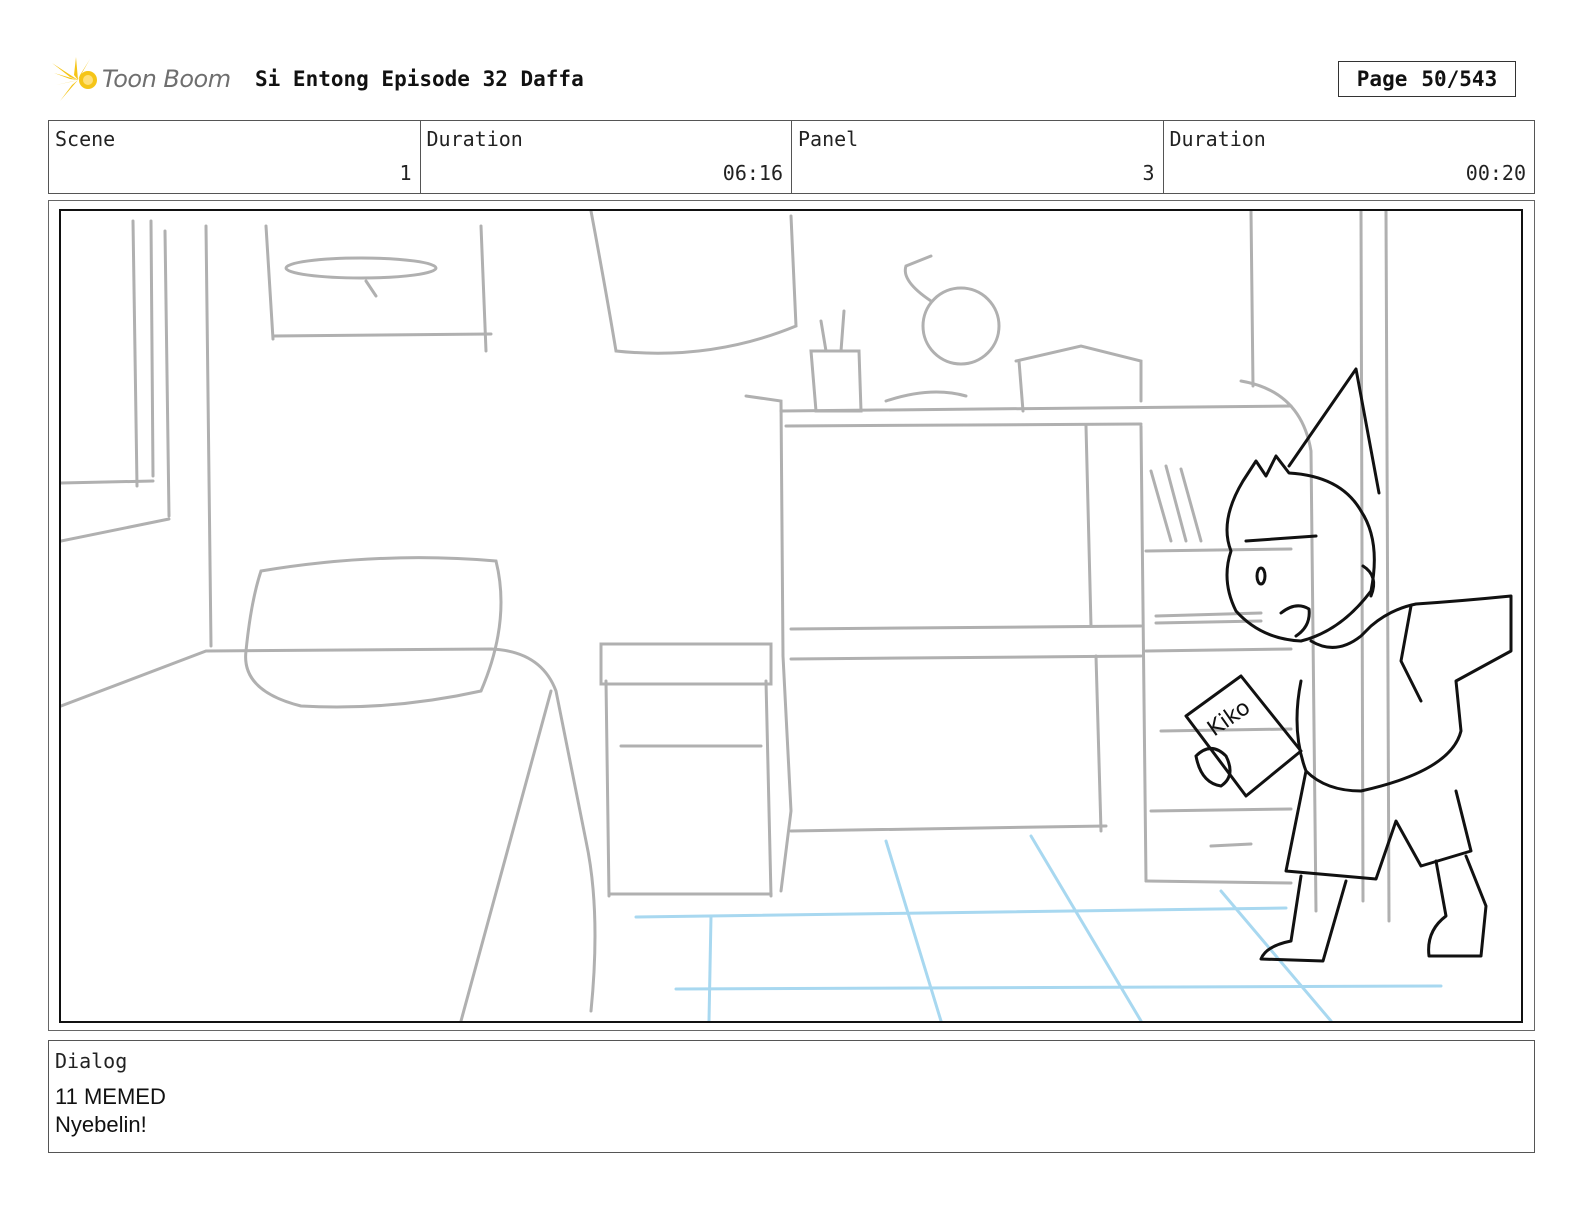  I want to click on panel-duration-value: 00:20, so click(1495, 173).